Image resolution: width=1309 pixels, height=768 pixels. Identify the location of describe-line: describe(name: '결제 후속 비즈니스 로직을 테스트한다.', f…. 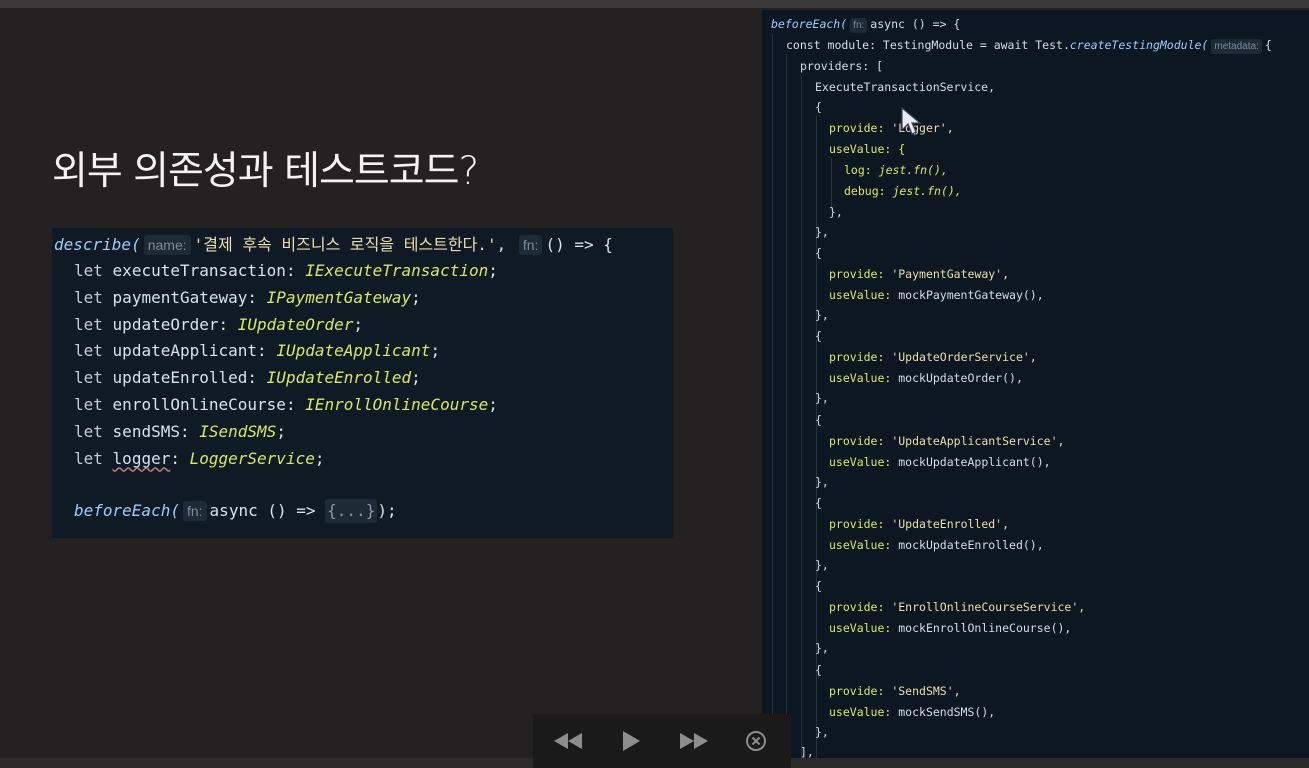
(333, 245).